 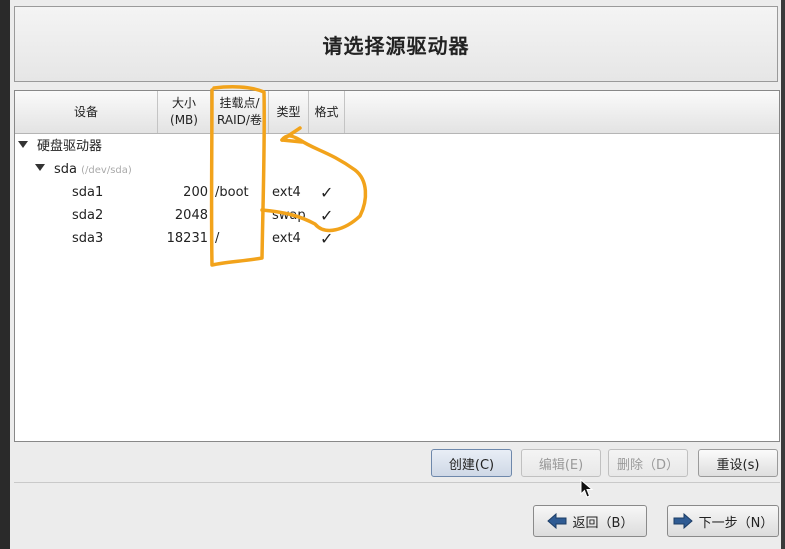 I want to click on partition-row: sda1 200 /boot ext4 ✓, so click(x=397, y=193).